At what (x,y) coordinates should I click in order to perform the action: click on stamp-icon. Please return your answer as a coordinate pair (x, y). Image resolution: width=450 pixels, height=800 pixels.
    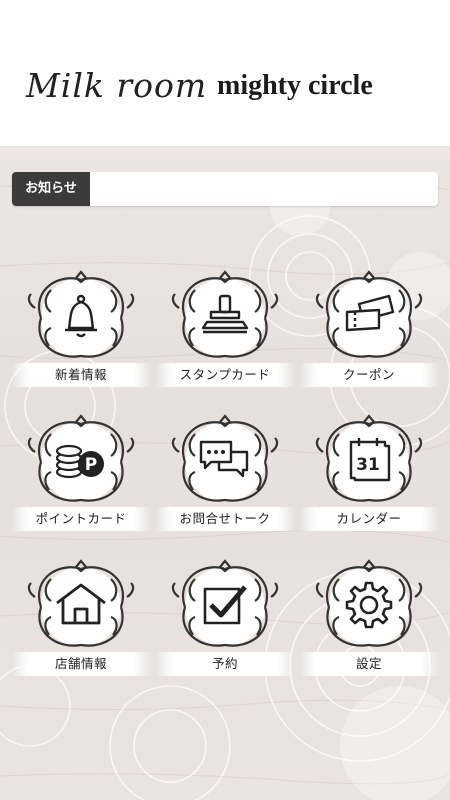
    Looking at the image, I should click on (225, 314).